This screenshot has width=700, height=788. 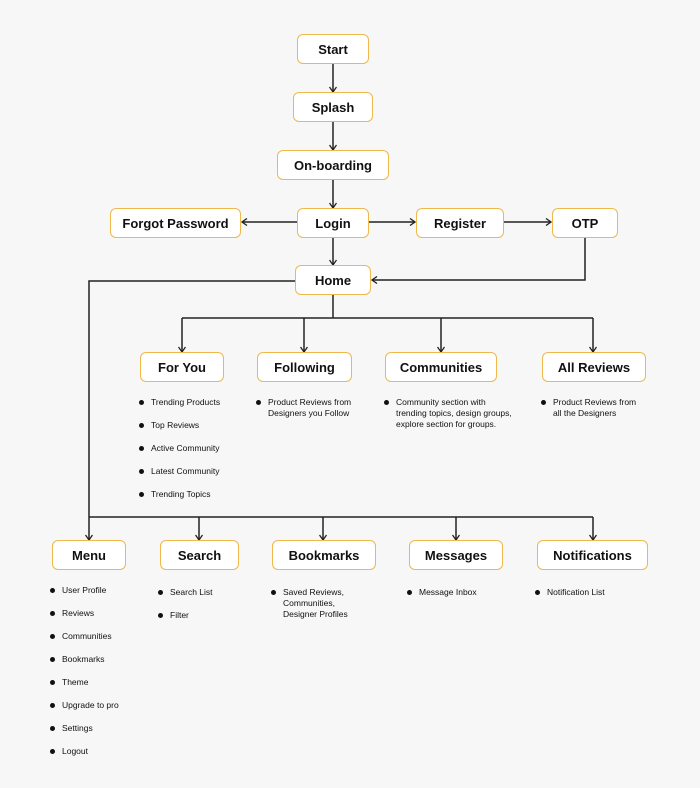 What do you see at coordinates (333, 223) in the screenshot?
I see `node-login: Login` at bounding box center [333, 223].